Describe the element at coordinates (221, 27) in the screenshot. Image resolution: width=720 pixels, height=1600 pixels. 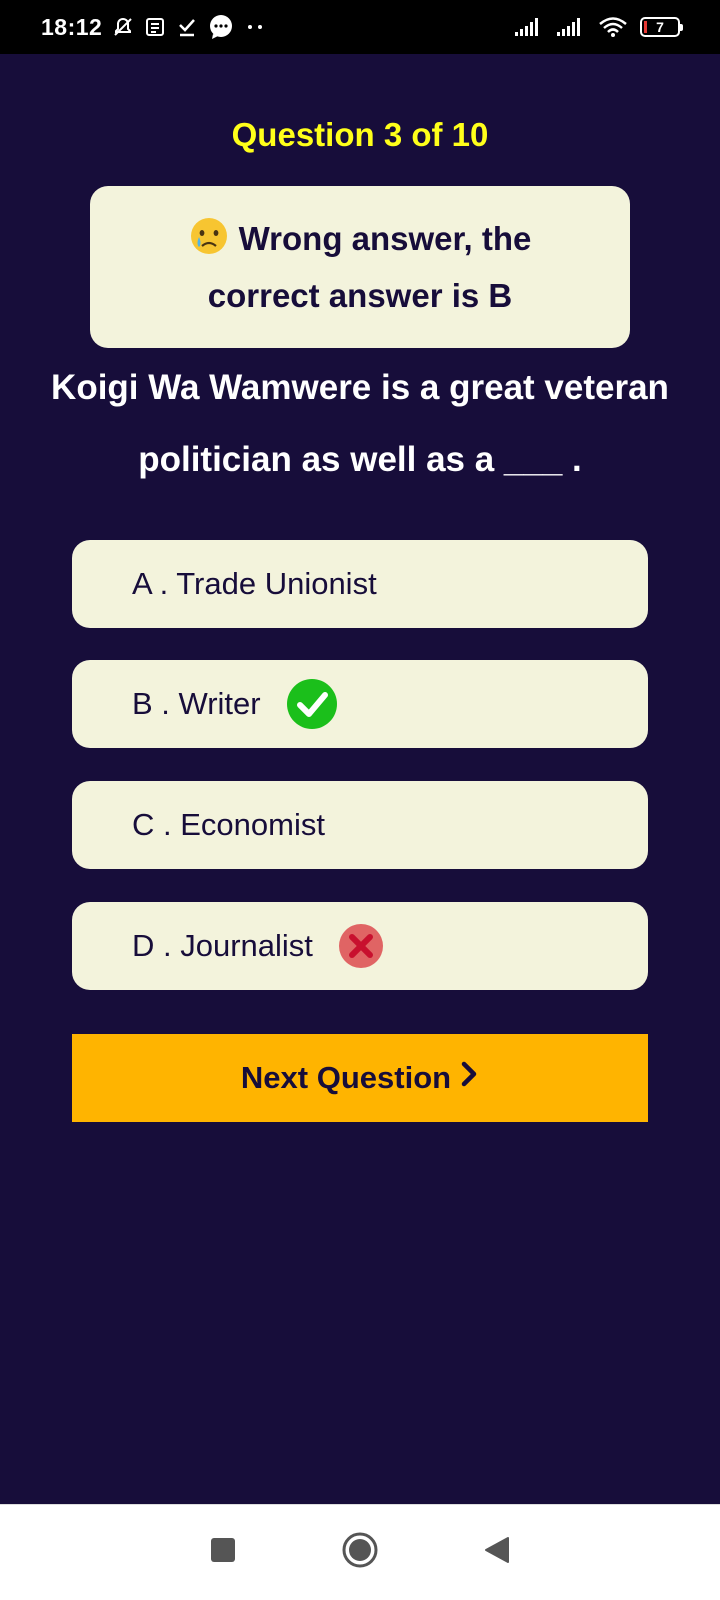
I see `chat-bubble-icon` at that location.